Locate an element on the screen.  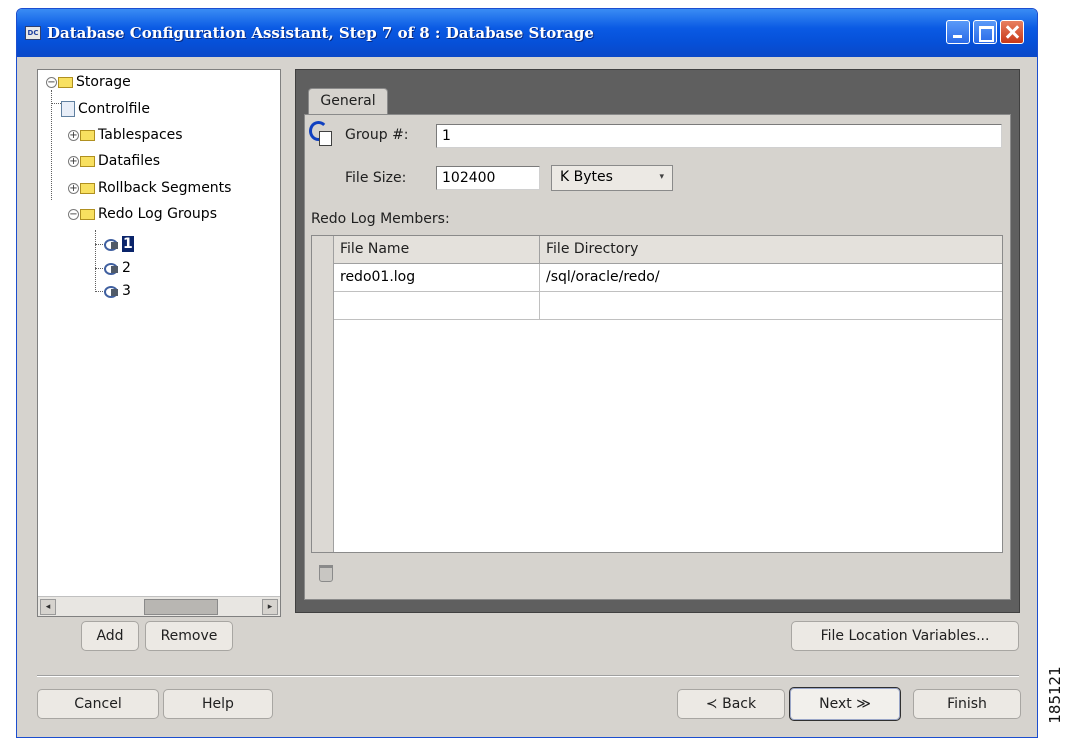
minimize-button is located at coordinates (958, 32).